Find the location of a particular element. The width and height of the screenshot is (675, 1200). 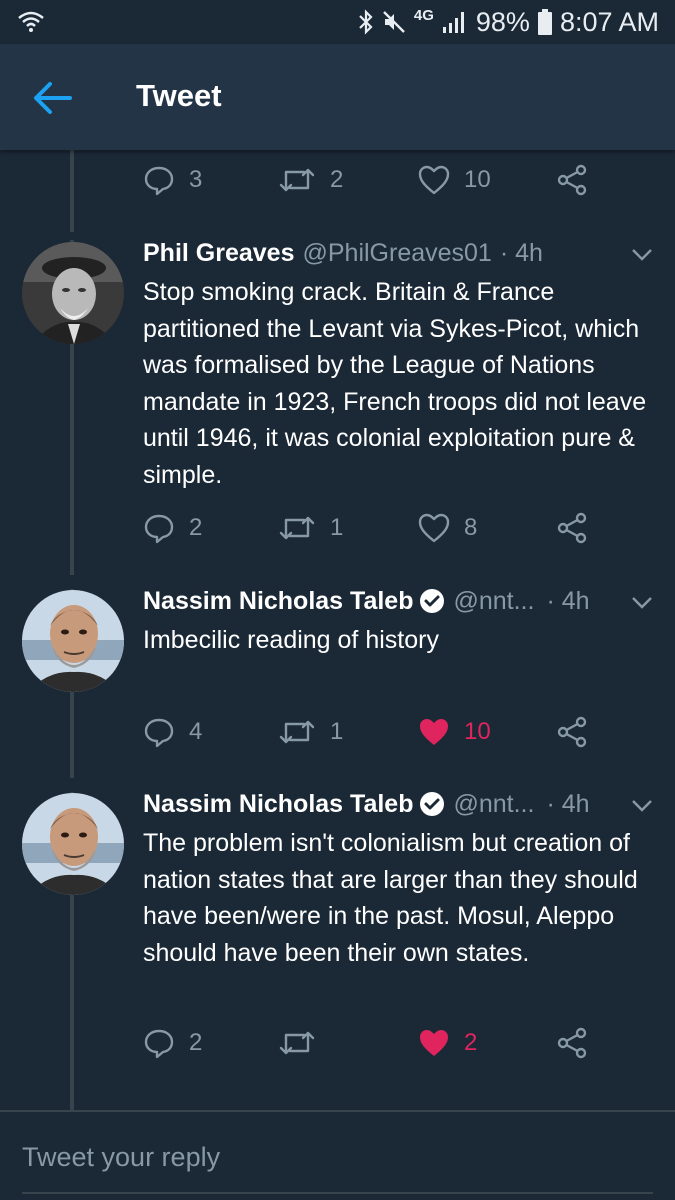

reply-underline is located at coordinates (337, 1193).